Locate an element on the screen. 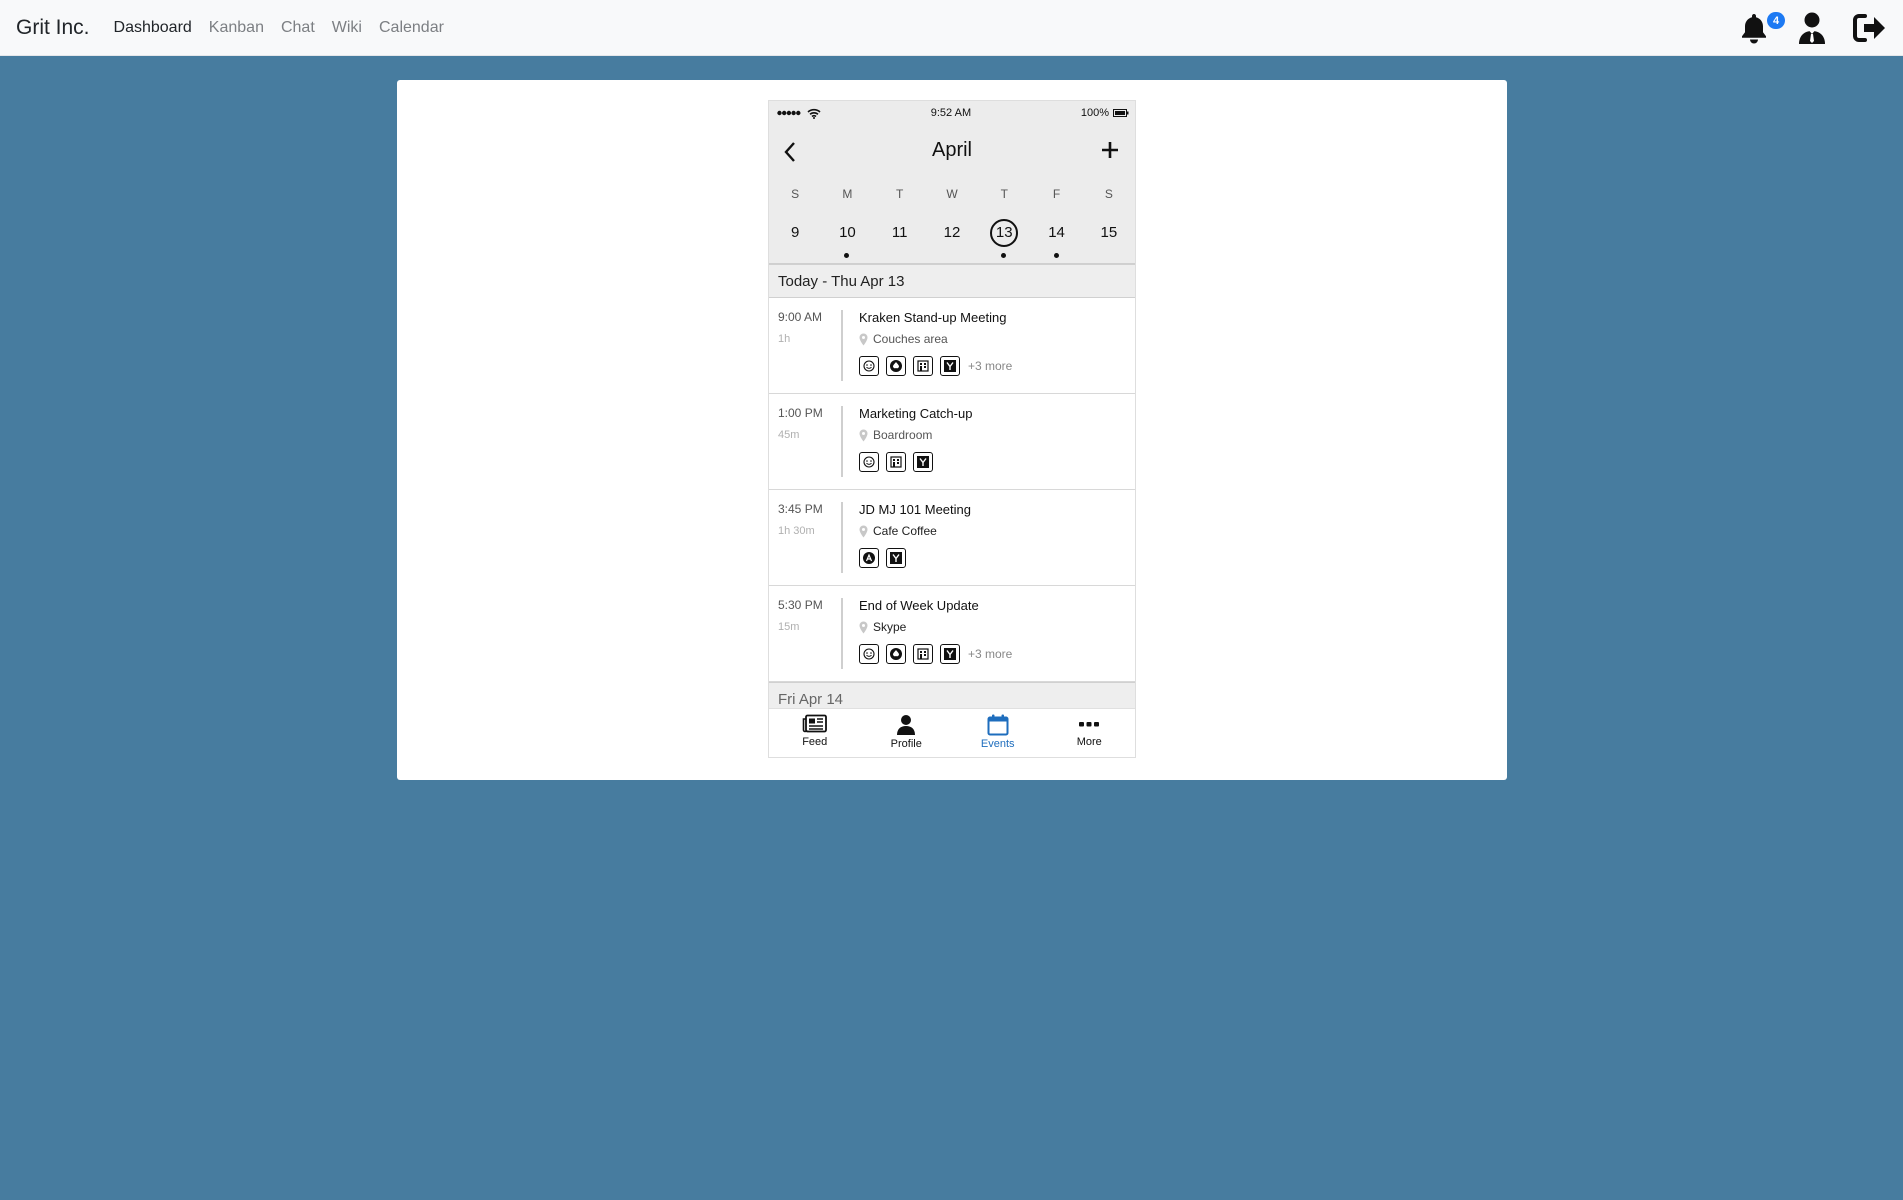 Image resolution: width=1903 pixels, height=1200 pixels. tab-profile: Profile is located at coordinates (907, 733).